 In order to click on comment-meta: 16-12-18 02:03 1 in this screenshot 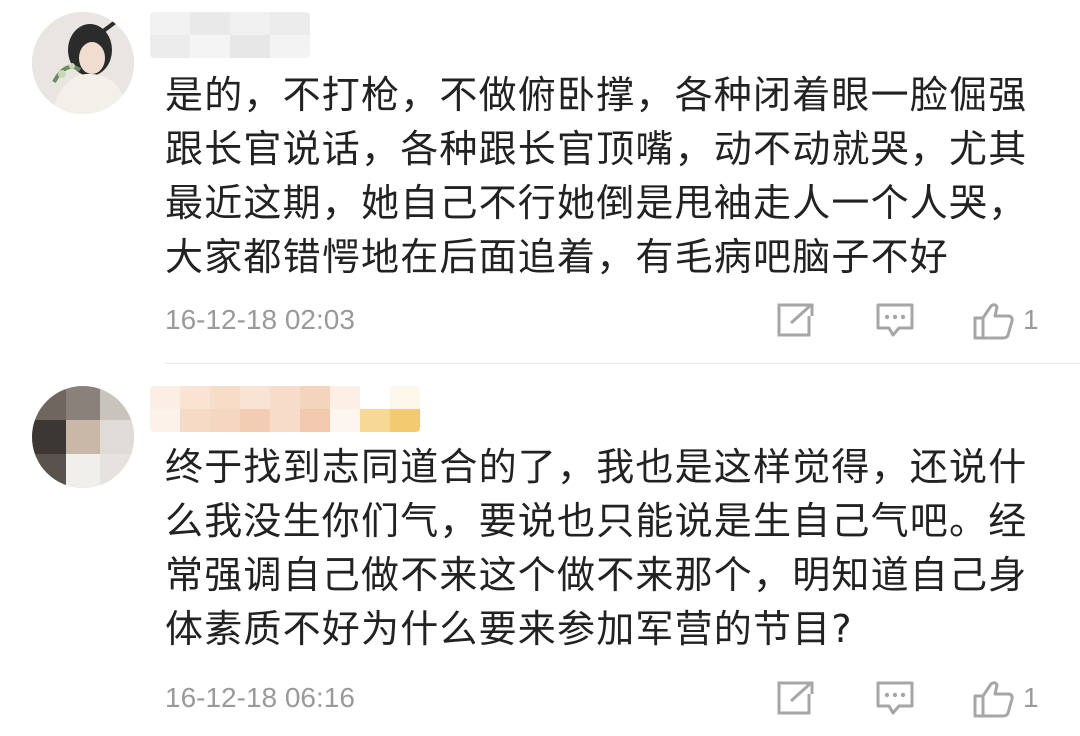, I will do `click(622, 320)`.